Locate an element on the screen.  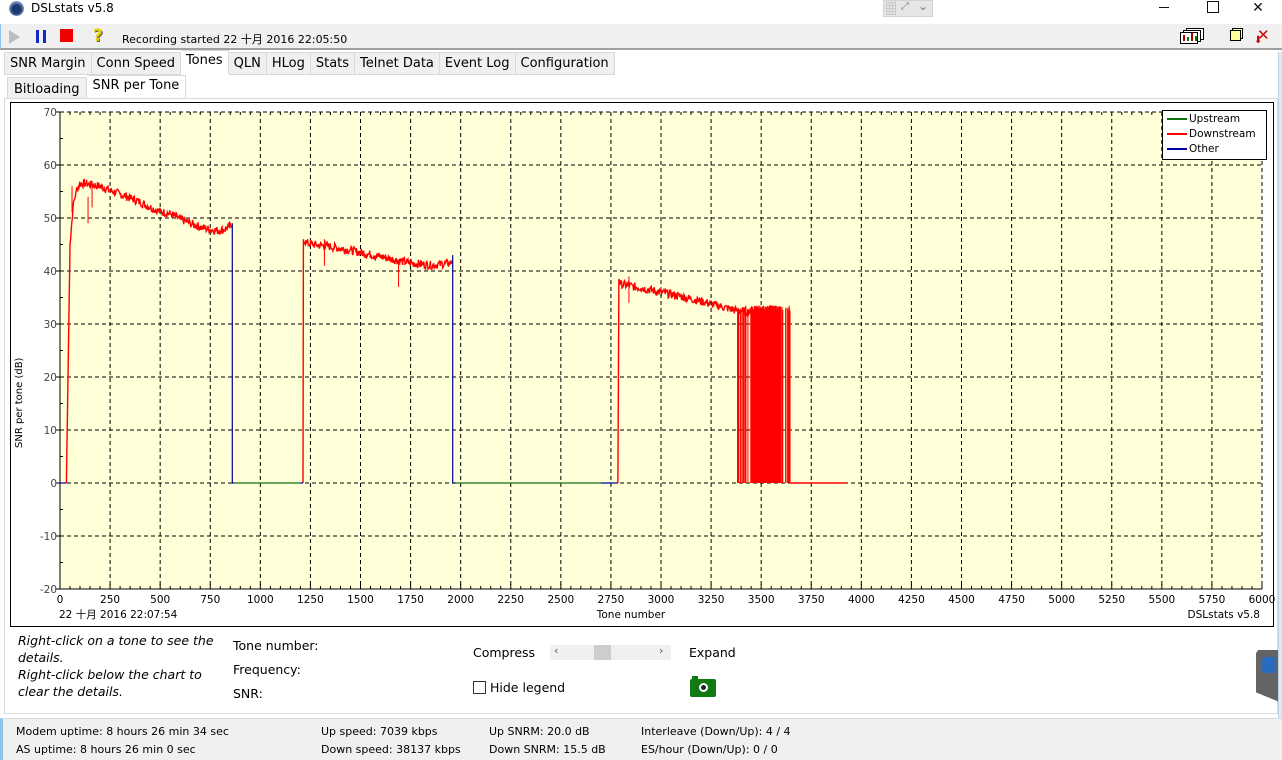
legend-downstream: Downstream is located at coordinates (1211, 134).